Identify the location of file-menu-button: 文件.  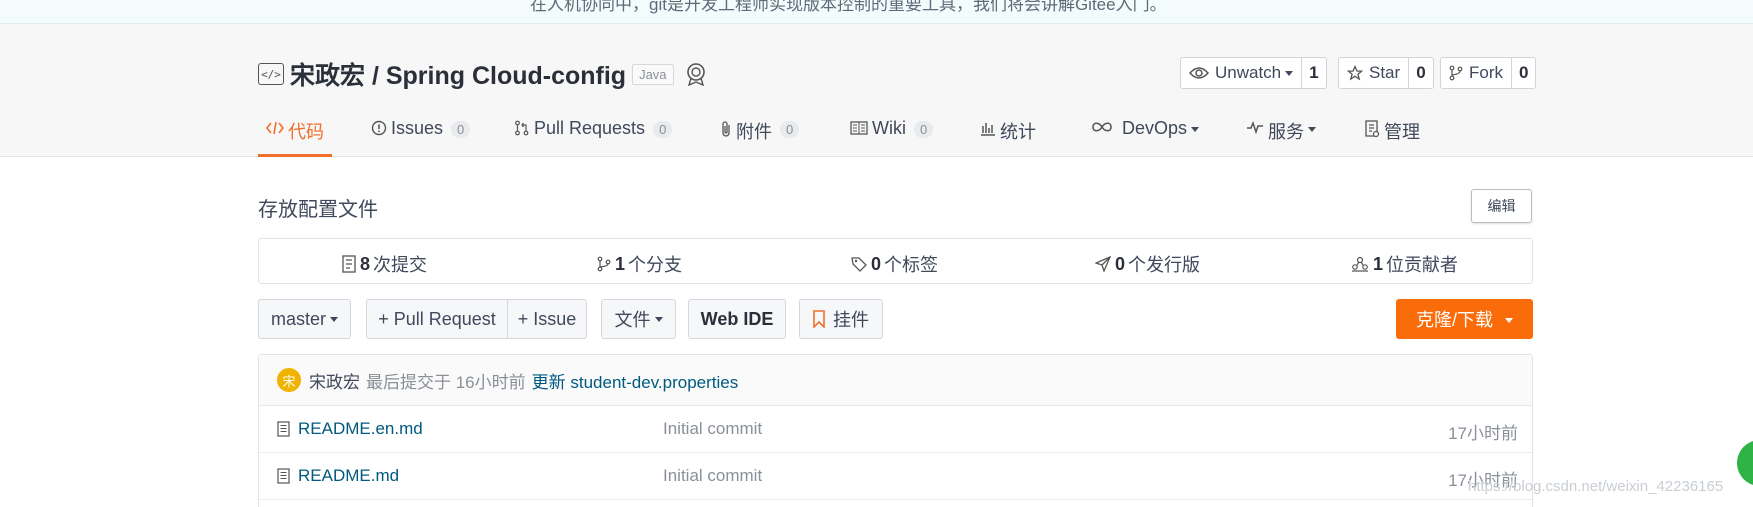
(638, 319).